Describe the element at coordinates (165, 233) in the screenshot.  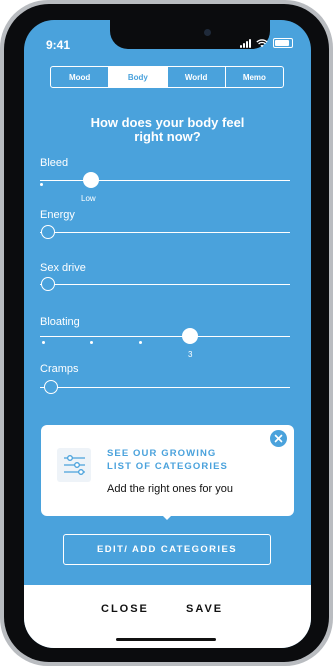
I see `slider-track-energy` at that location.